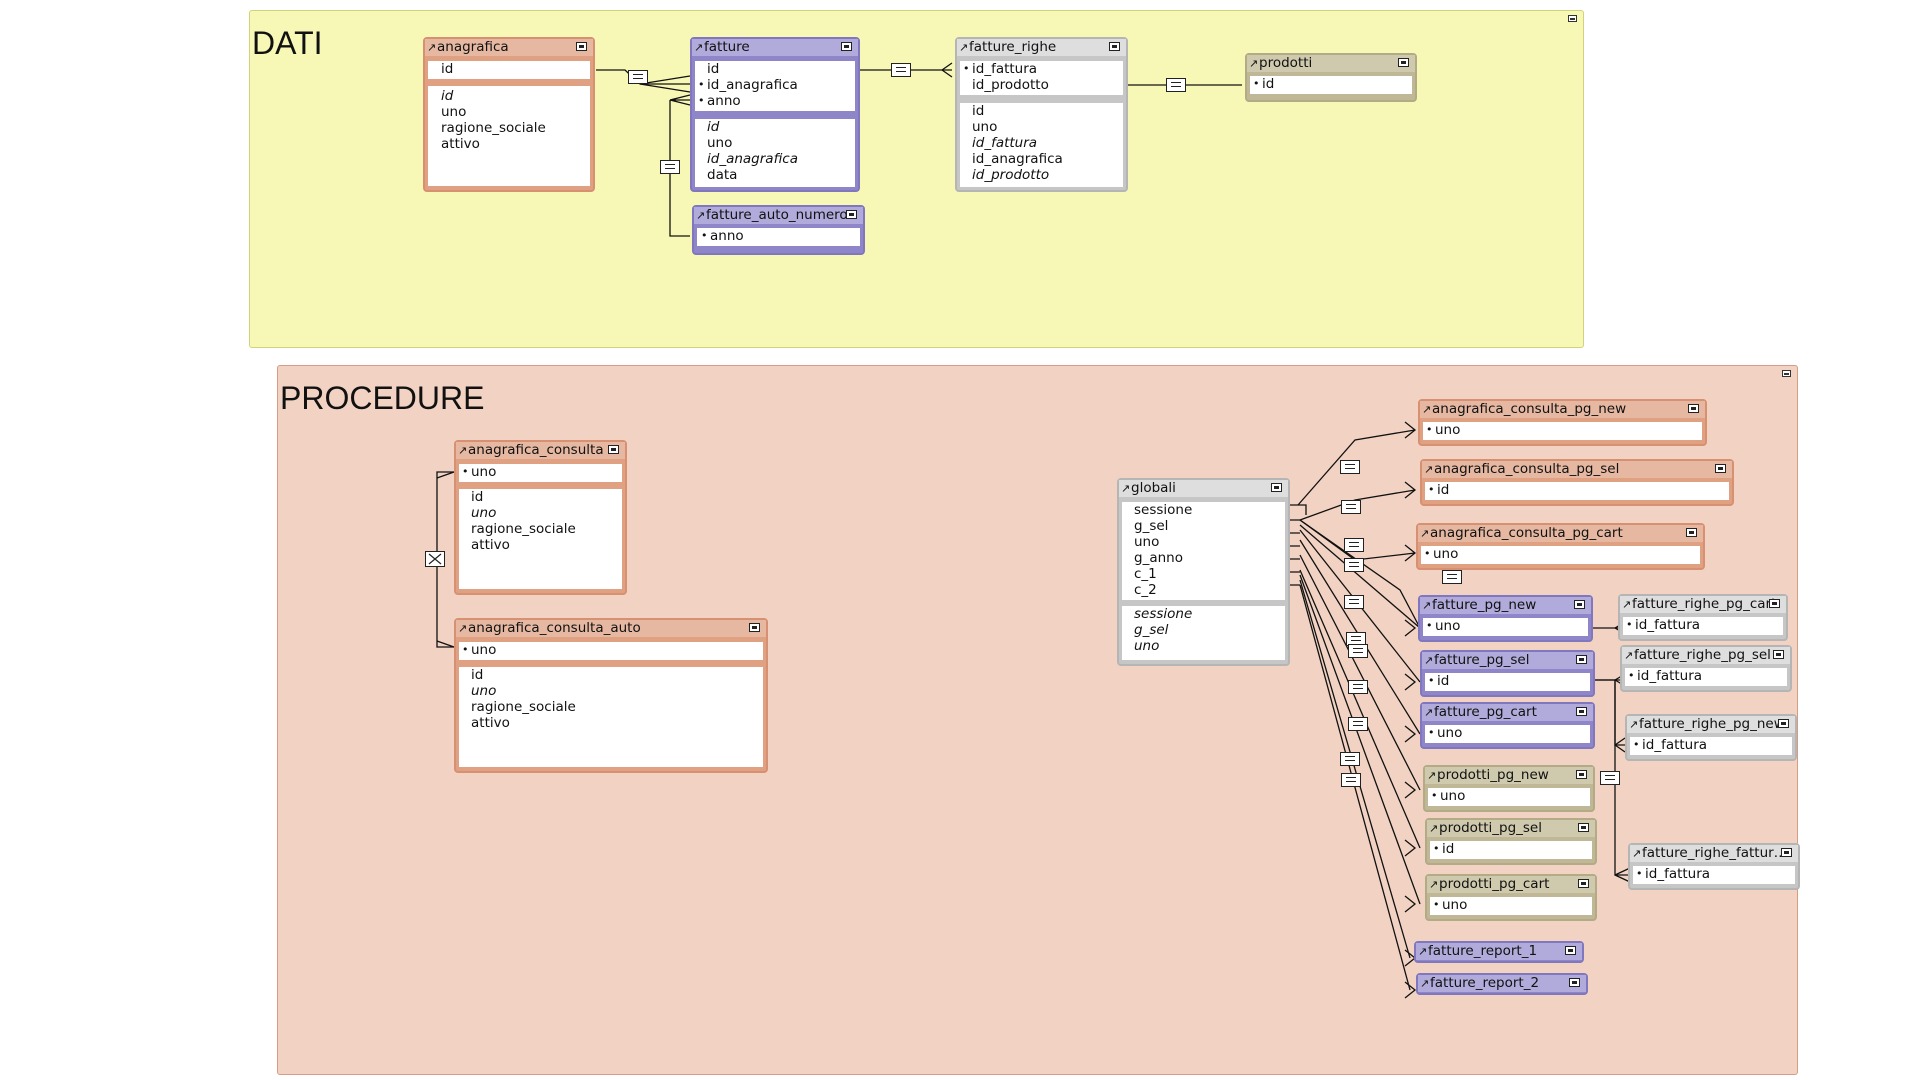 The height and width of the screenshot is (1080, 1920). I want to click on table-header: ↗ fatture_righe, so click(1041, 47).